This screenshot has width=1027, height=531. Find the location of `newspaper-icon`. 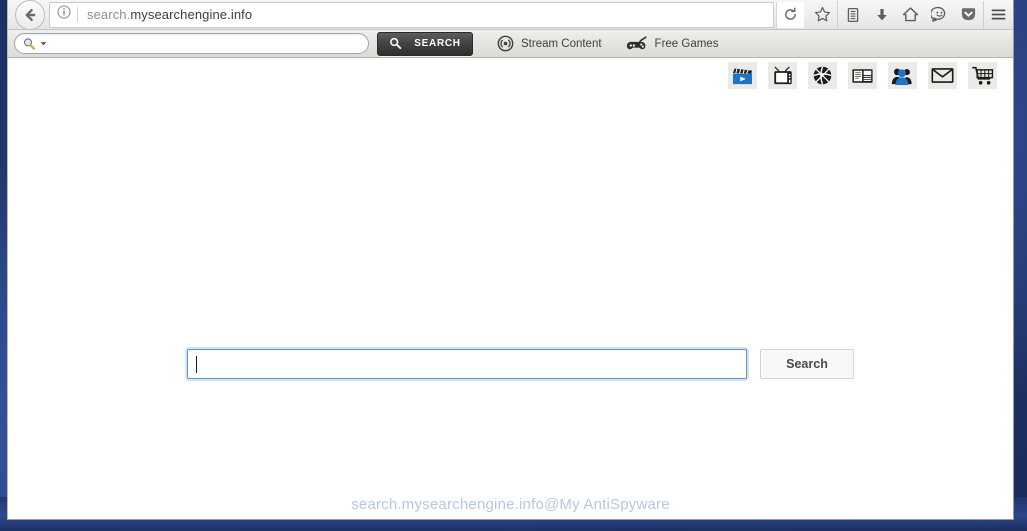

newspaper-icon is located at coordinates (862, 76).